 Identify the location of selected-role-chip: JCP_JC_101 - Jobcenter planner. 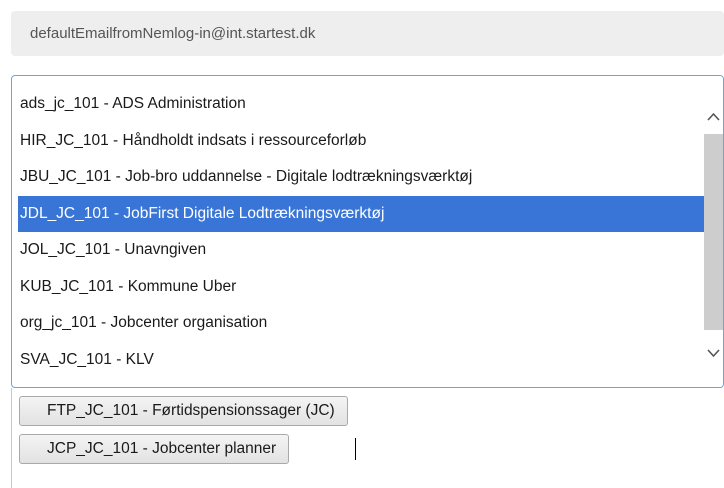
(154, 449).